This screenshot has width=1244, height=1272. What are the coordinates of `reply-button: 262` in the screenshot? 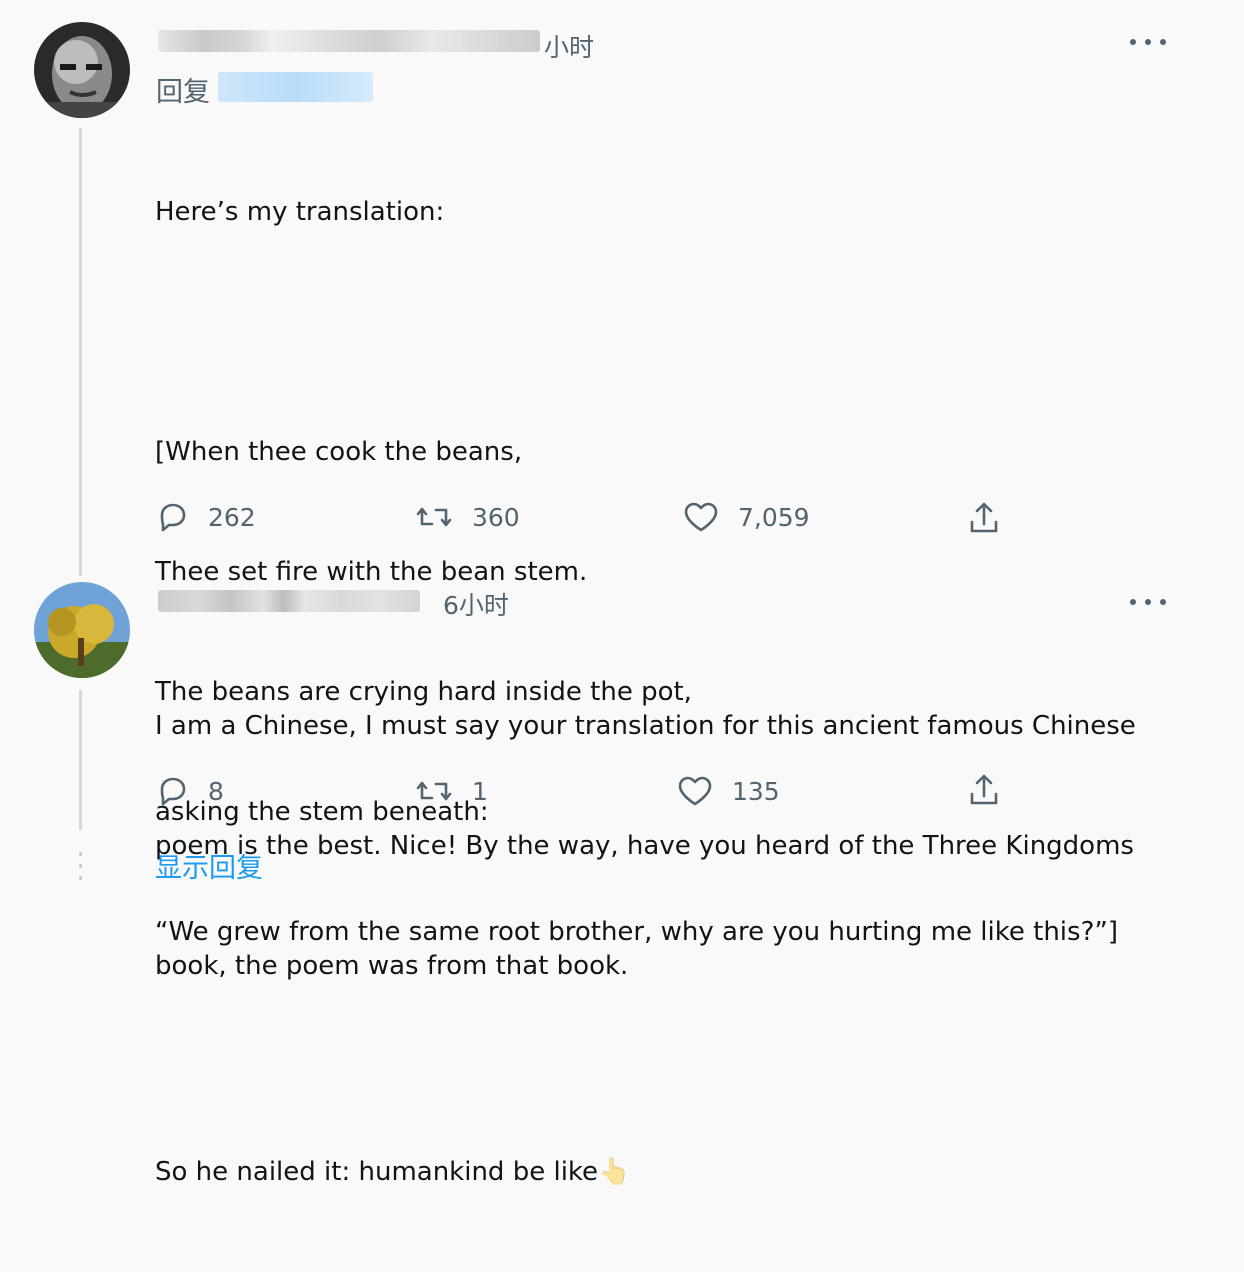 It's located at (206, 517).